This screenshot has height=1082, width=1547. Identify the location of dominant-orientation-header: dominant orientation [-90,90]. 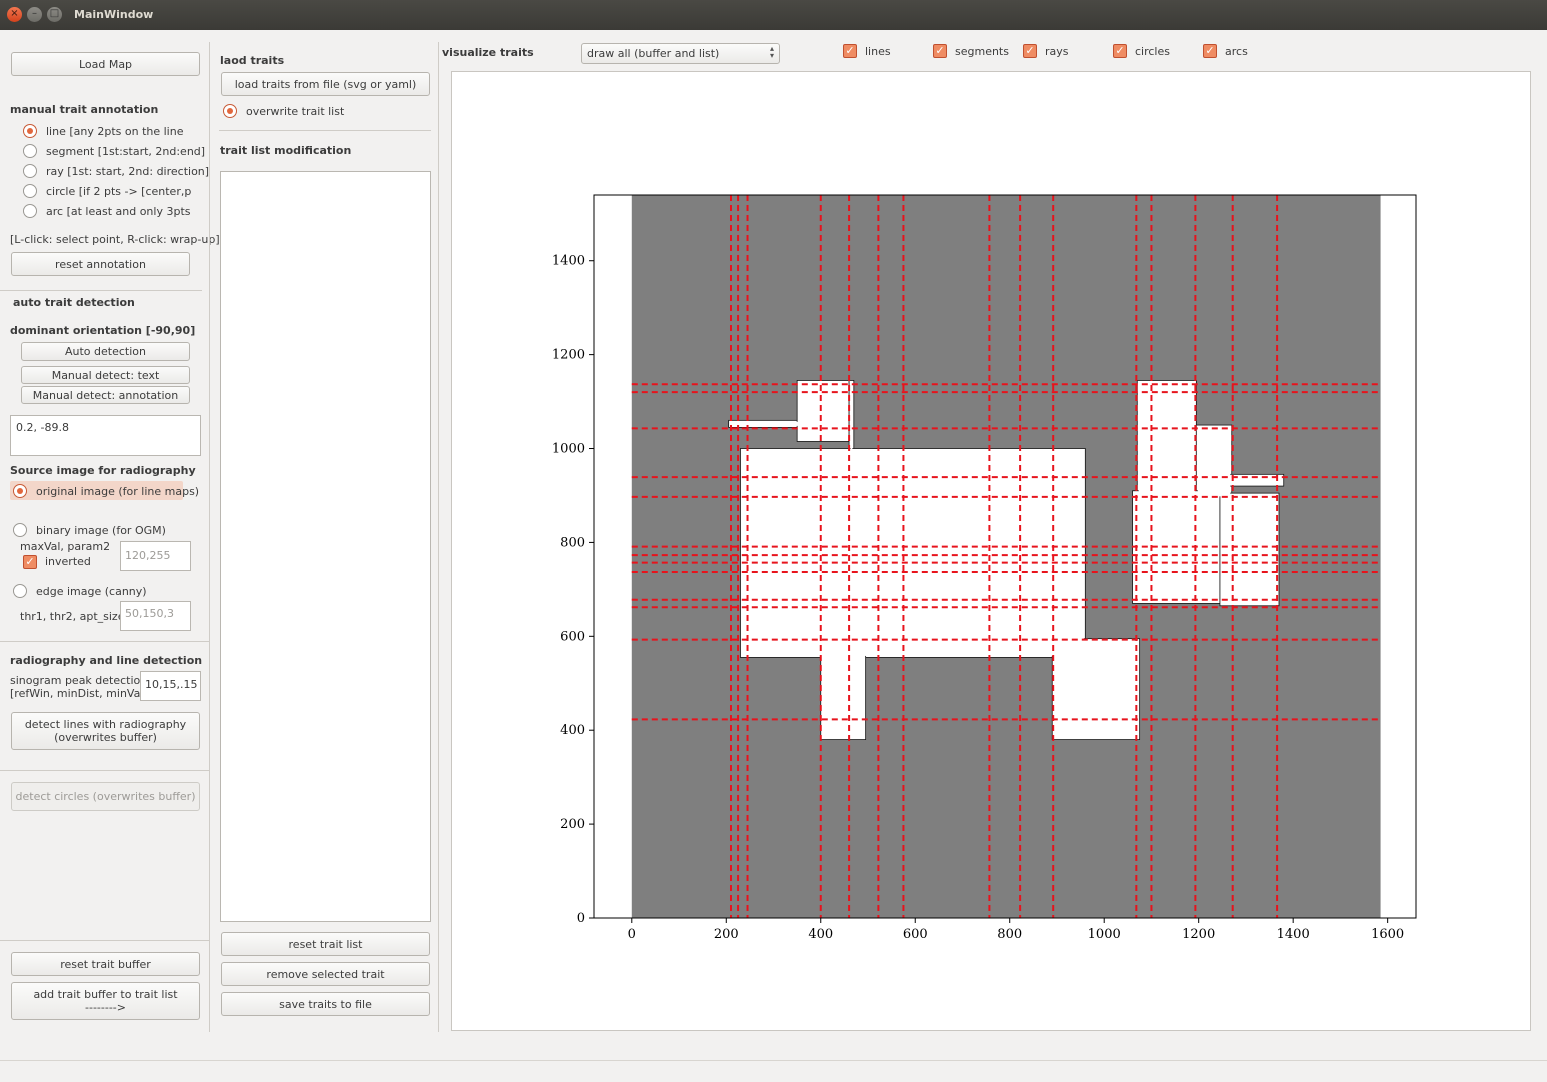
(103, 330).